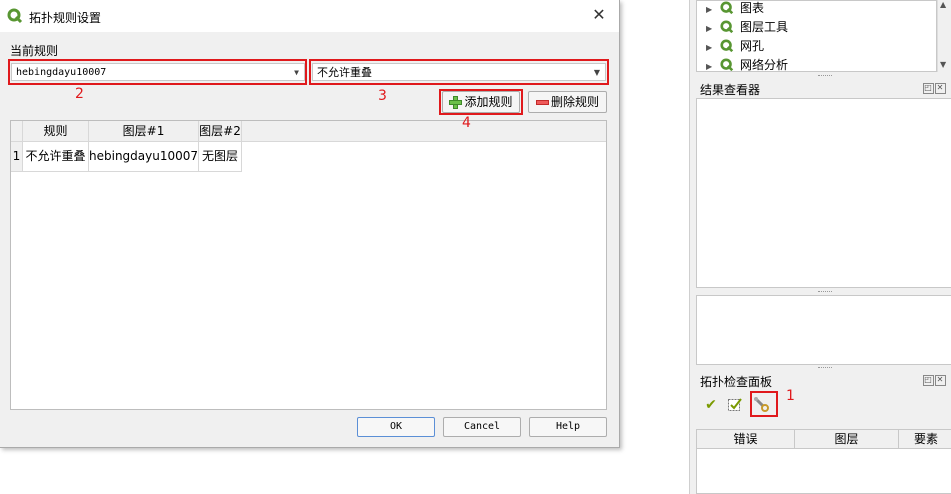  What do you see at coordinates (542, 102) in the screenshot?
I see `minus-icon` at bounding box center [542, 102].